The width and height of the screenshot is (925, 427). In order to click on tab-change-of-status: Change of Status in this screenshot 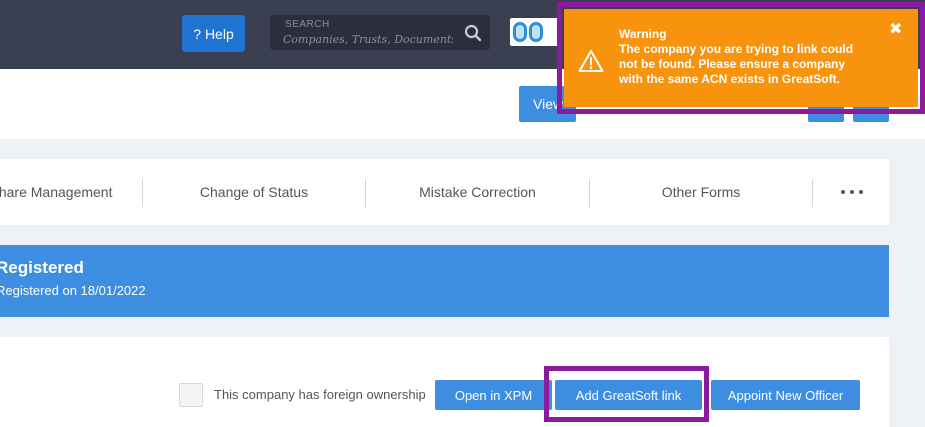, I will do `click(254, 192)`.